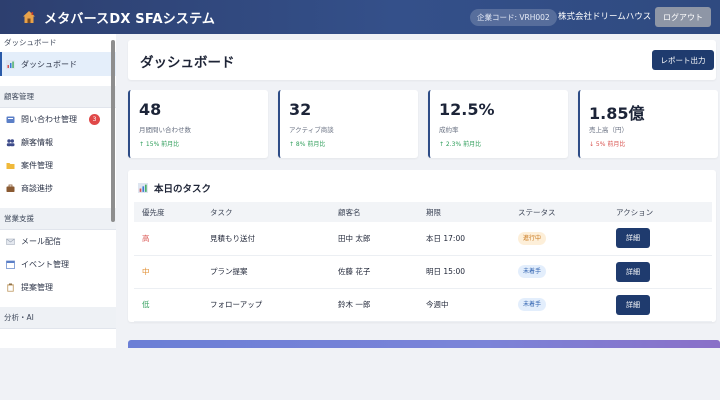 This screenshot has height=400, width=720. I want to click on notification-badge: 3, so click(94, 119).